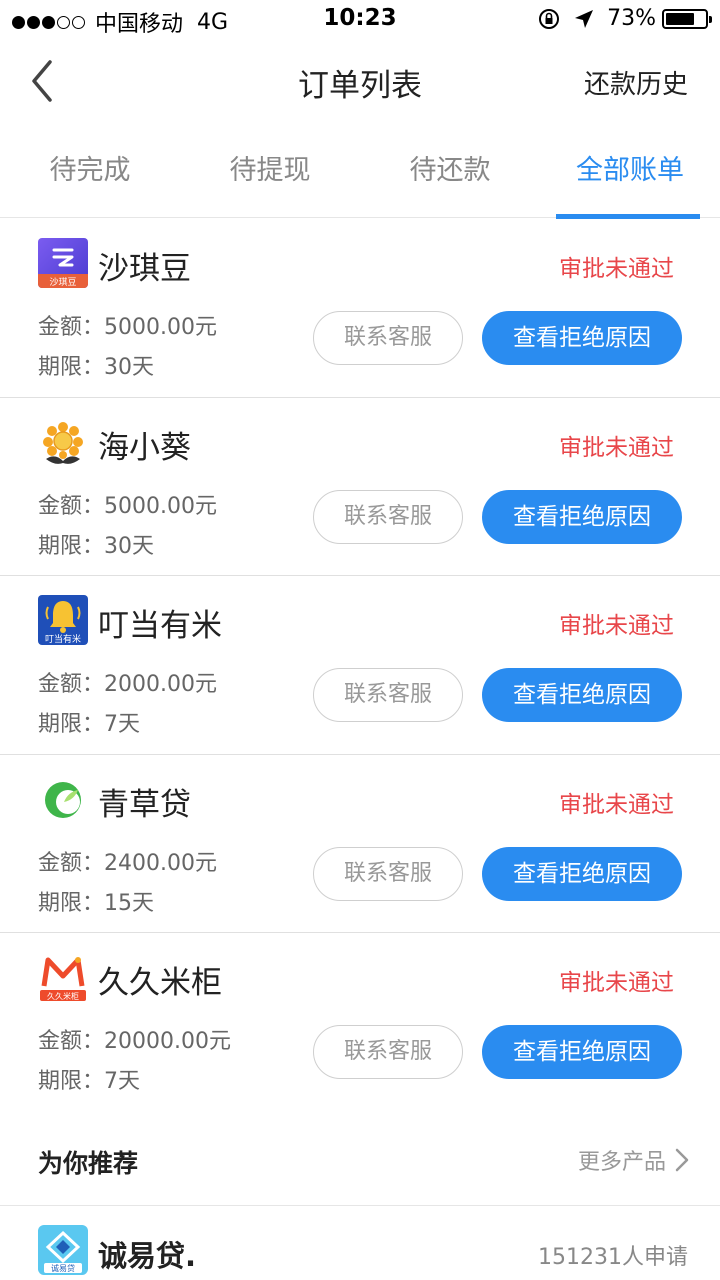 This screenshot has width=720, height=1280. What do you see at coordinates (96, 903) in the screenshot?
I see `order-term: 期限：15天` at bounding box center [96, 903].